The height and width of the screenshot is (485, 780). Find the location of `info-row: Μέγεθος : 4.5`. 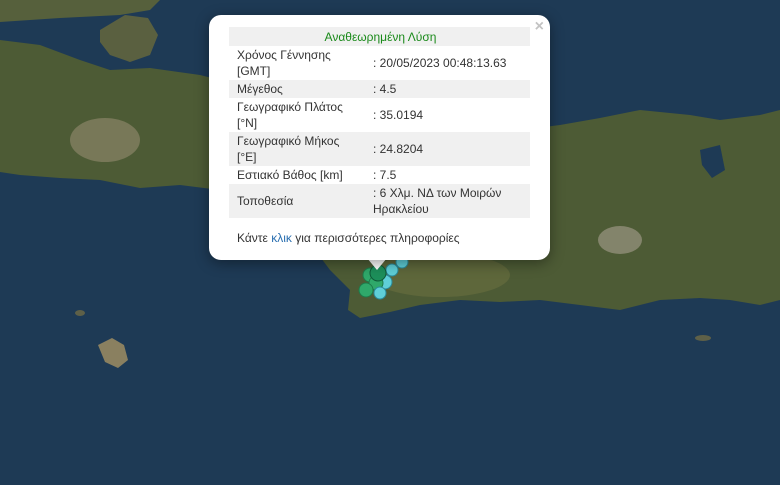

info-row: Μέγεθος : 4.5 is located at coordinates (379, 89).